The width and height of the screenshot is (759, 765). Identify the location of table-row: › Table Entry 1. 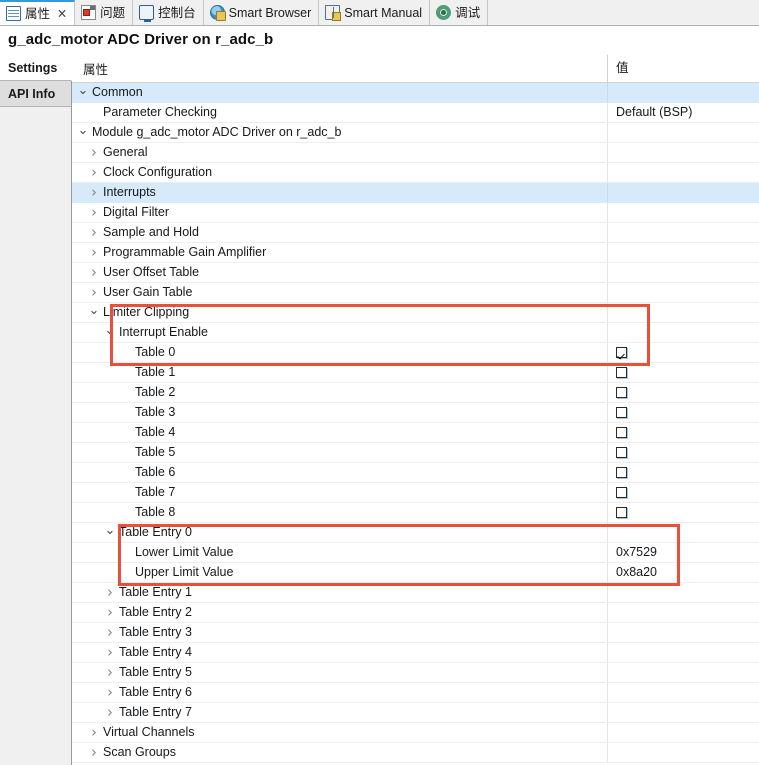
(415, 593).